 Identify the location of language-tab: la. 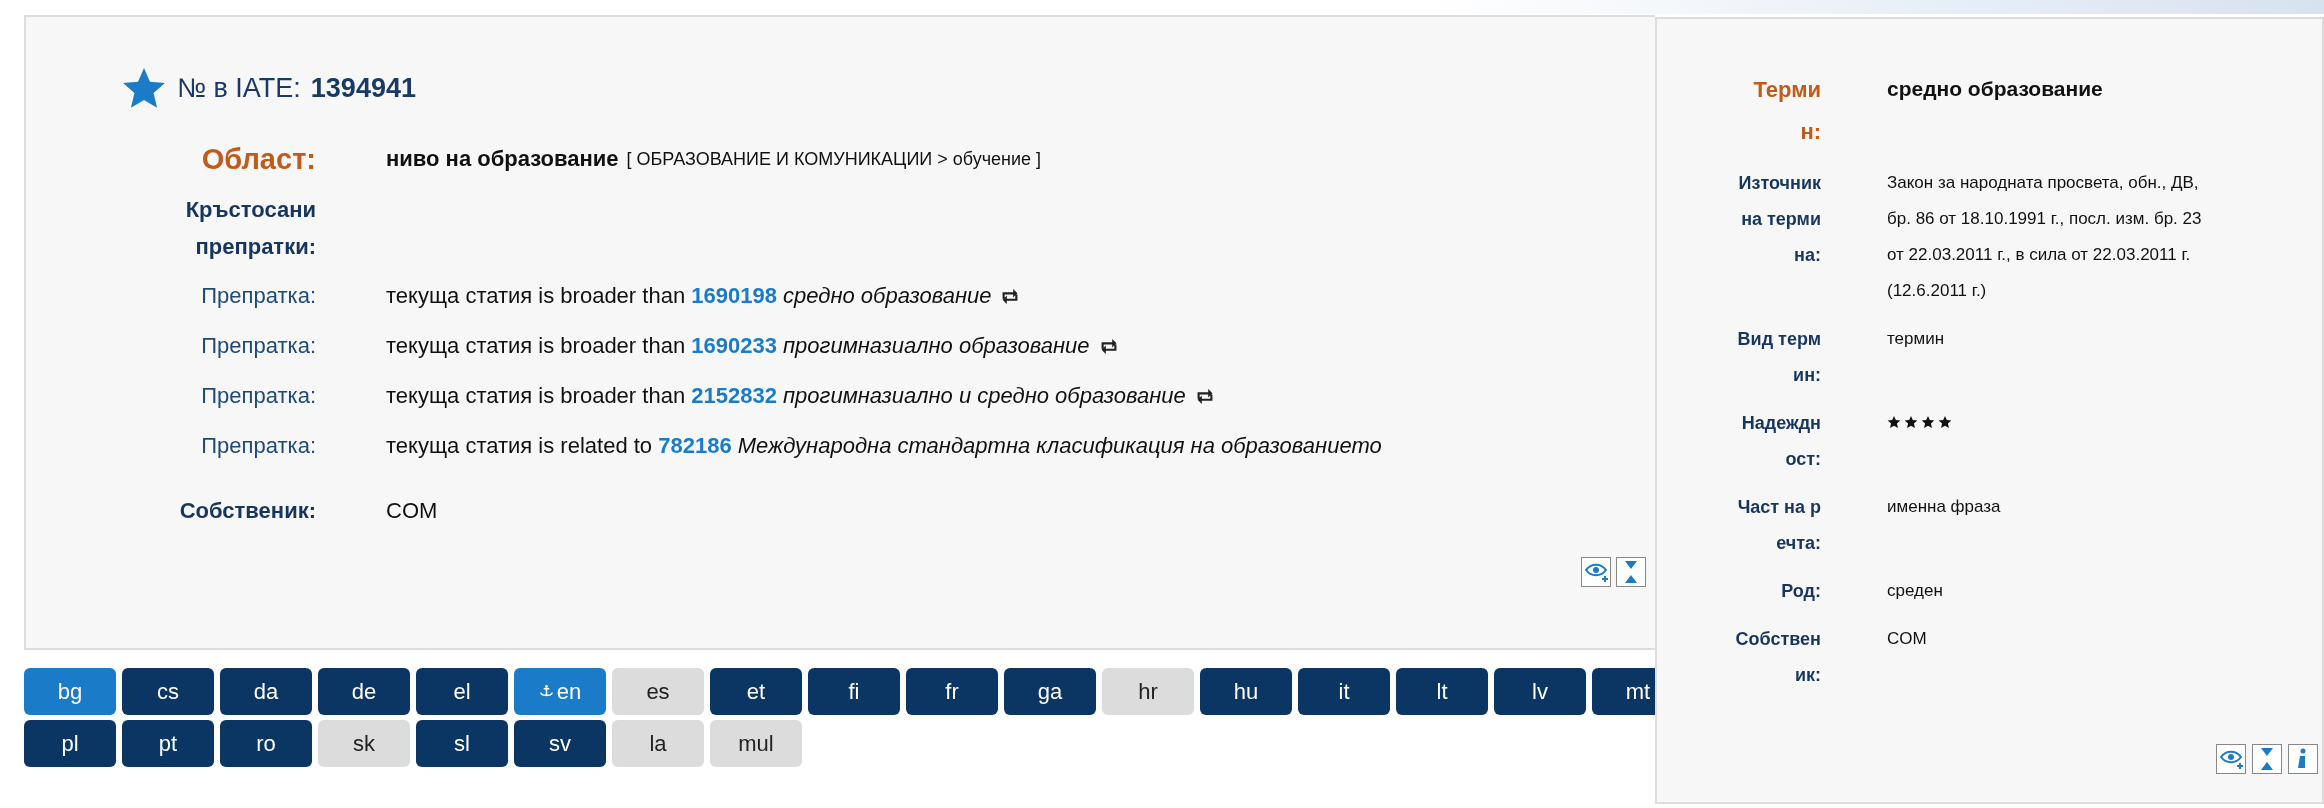
(658, 743).